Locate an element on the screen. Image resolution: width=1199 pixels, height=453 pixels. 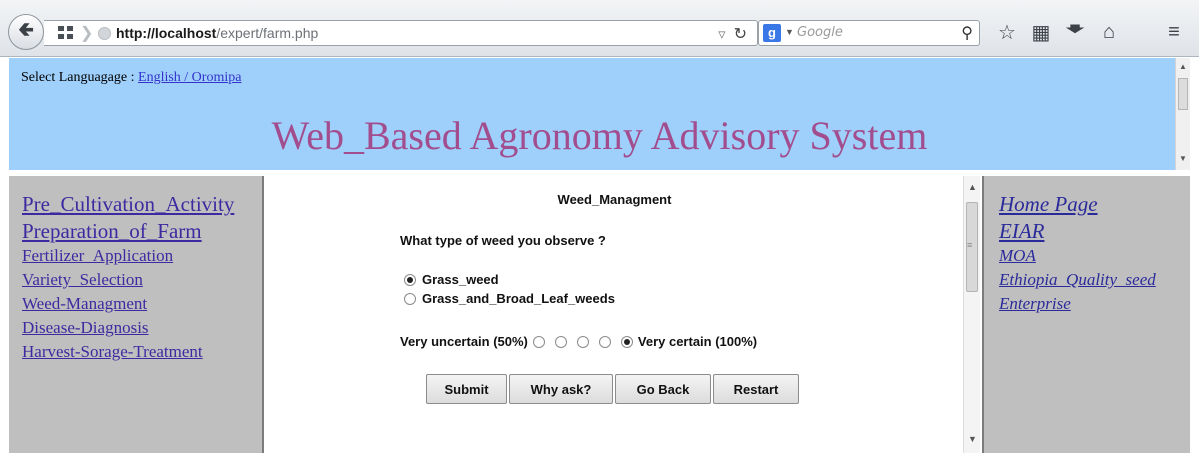
certainty-low-label: Very uncertain (50%) is located at coordinates (464, 341).